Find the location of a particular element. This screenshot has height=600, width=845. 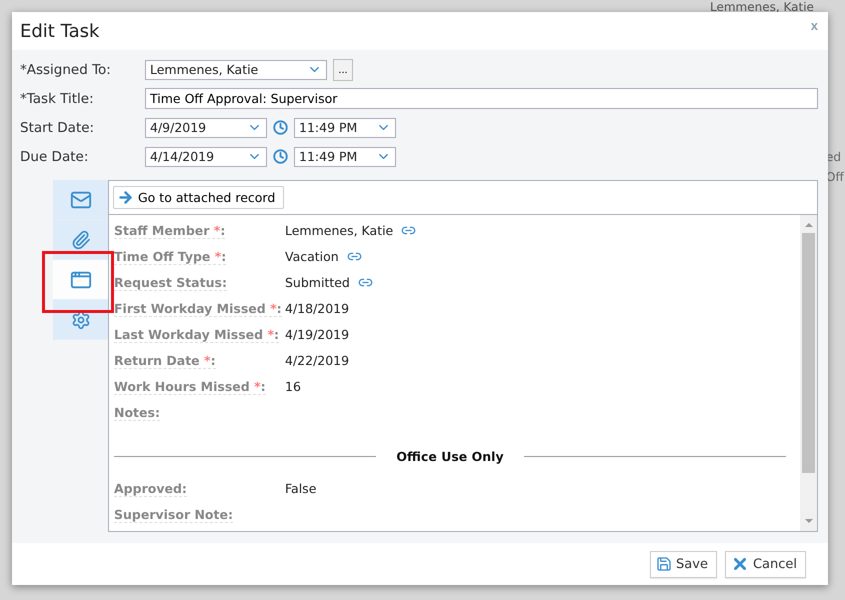

highlight-frame is located at coordinates (78, 282).